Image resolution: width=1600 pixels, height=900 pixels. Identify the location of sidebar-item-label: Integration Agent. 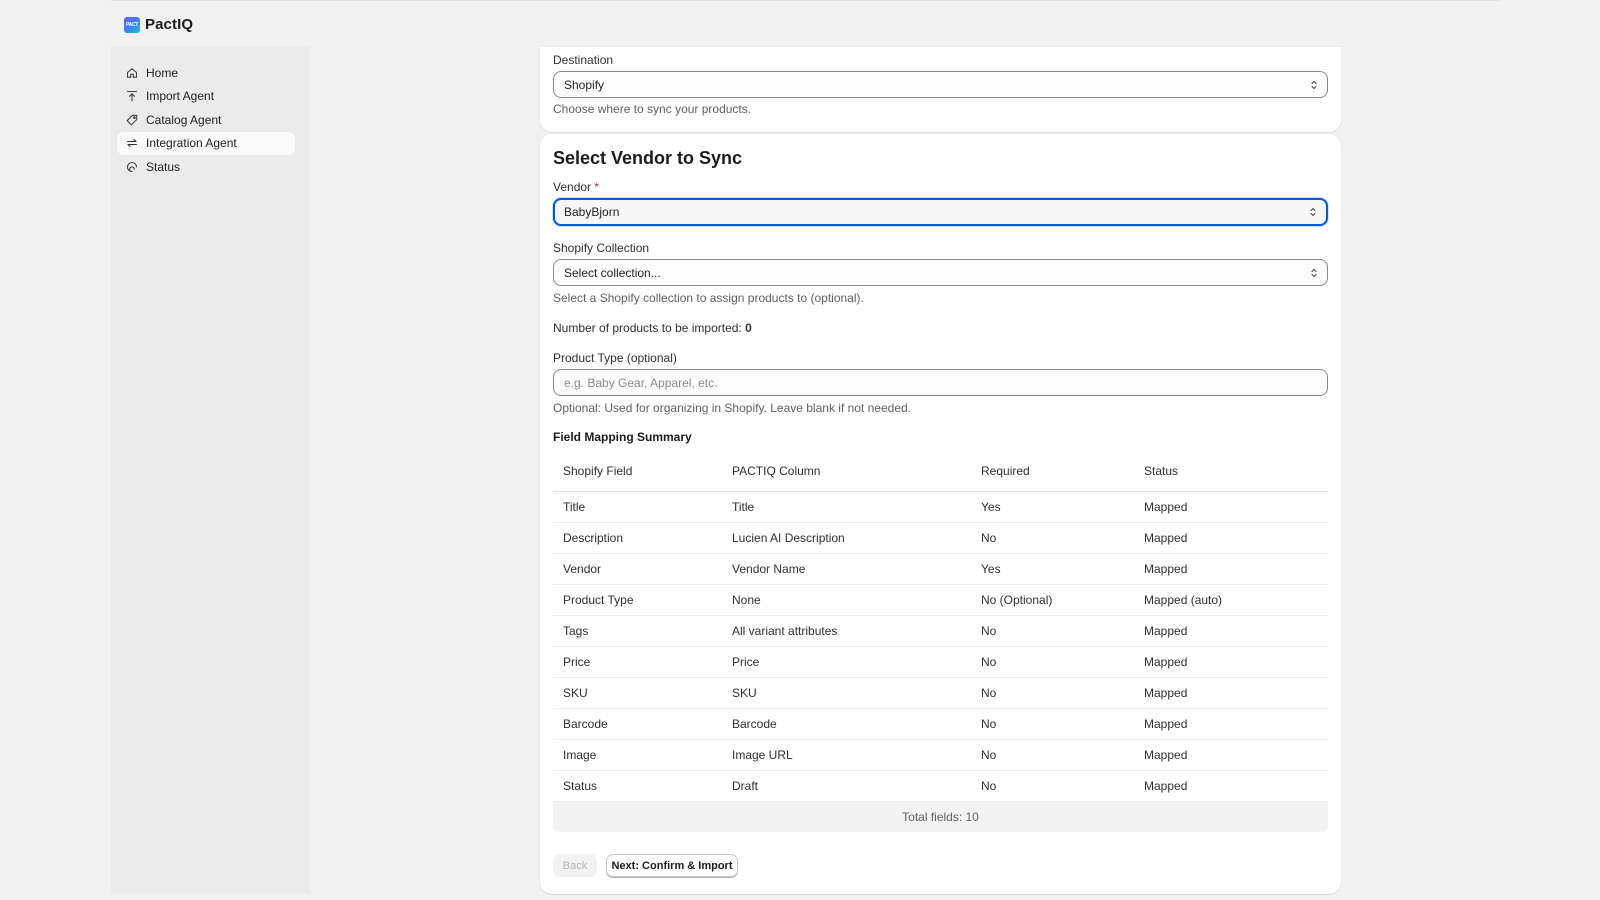
(191, 143).